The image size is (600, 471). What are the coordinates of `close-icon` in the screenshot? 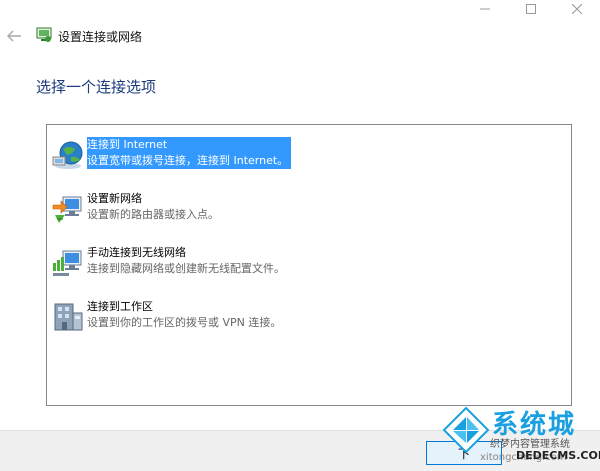 It's located at (577, 9).